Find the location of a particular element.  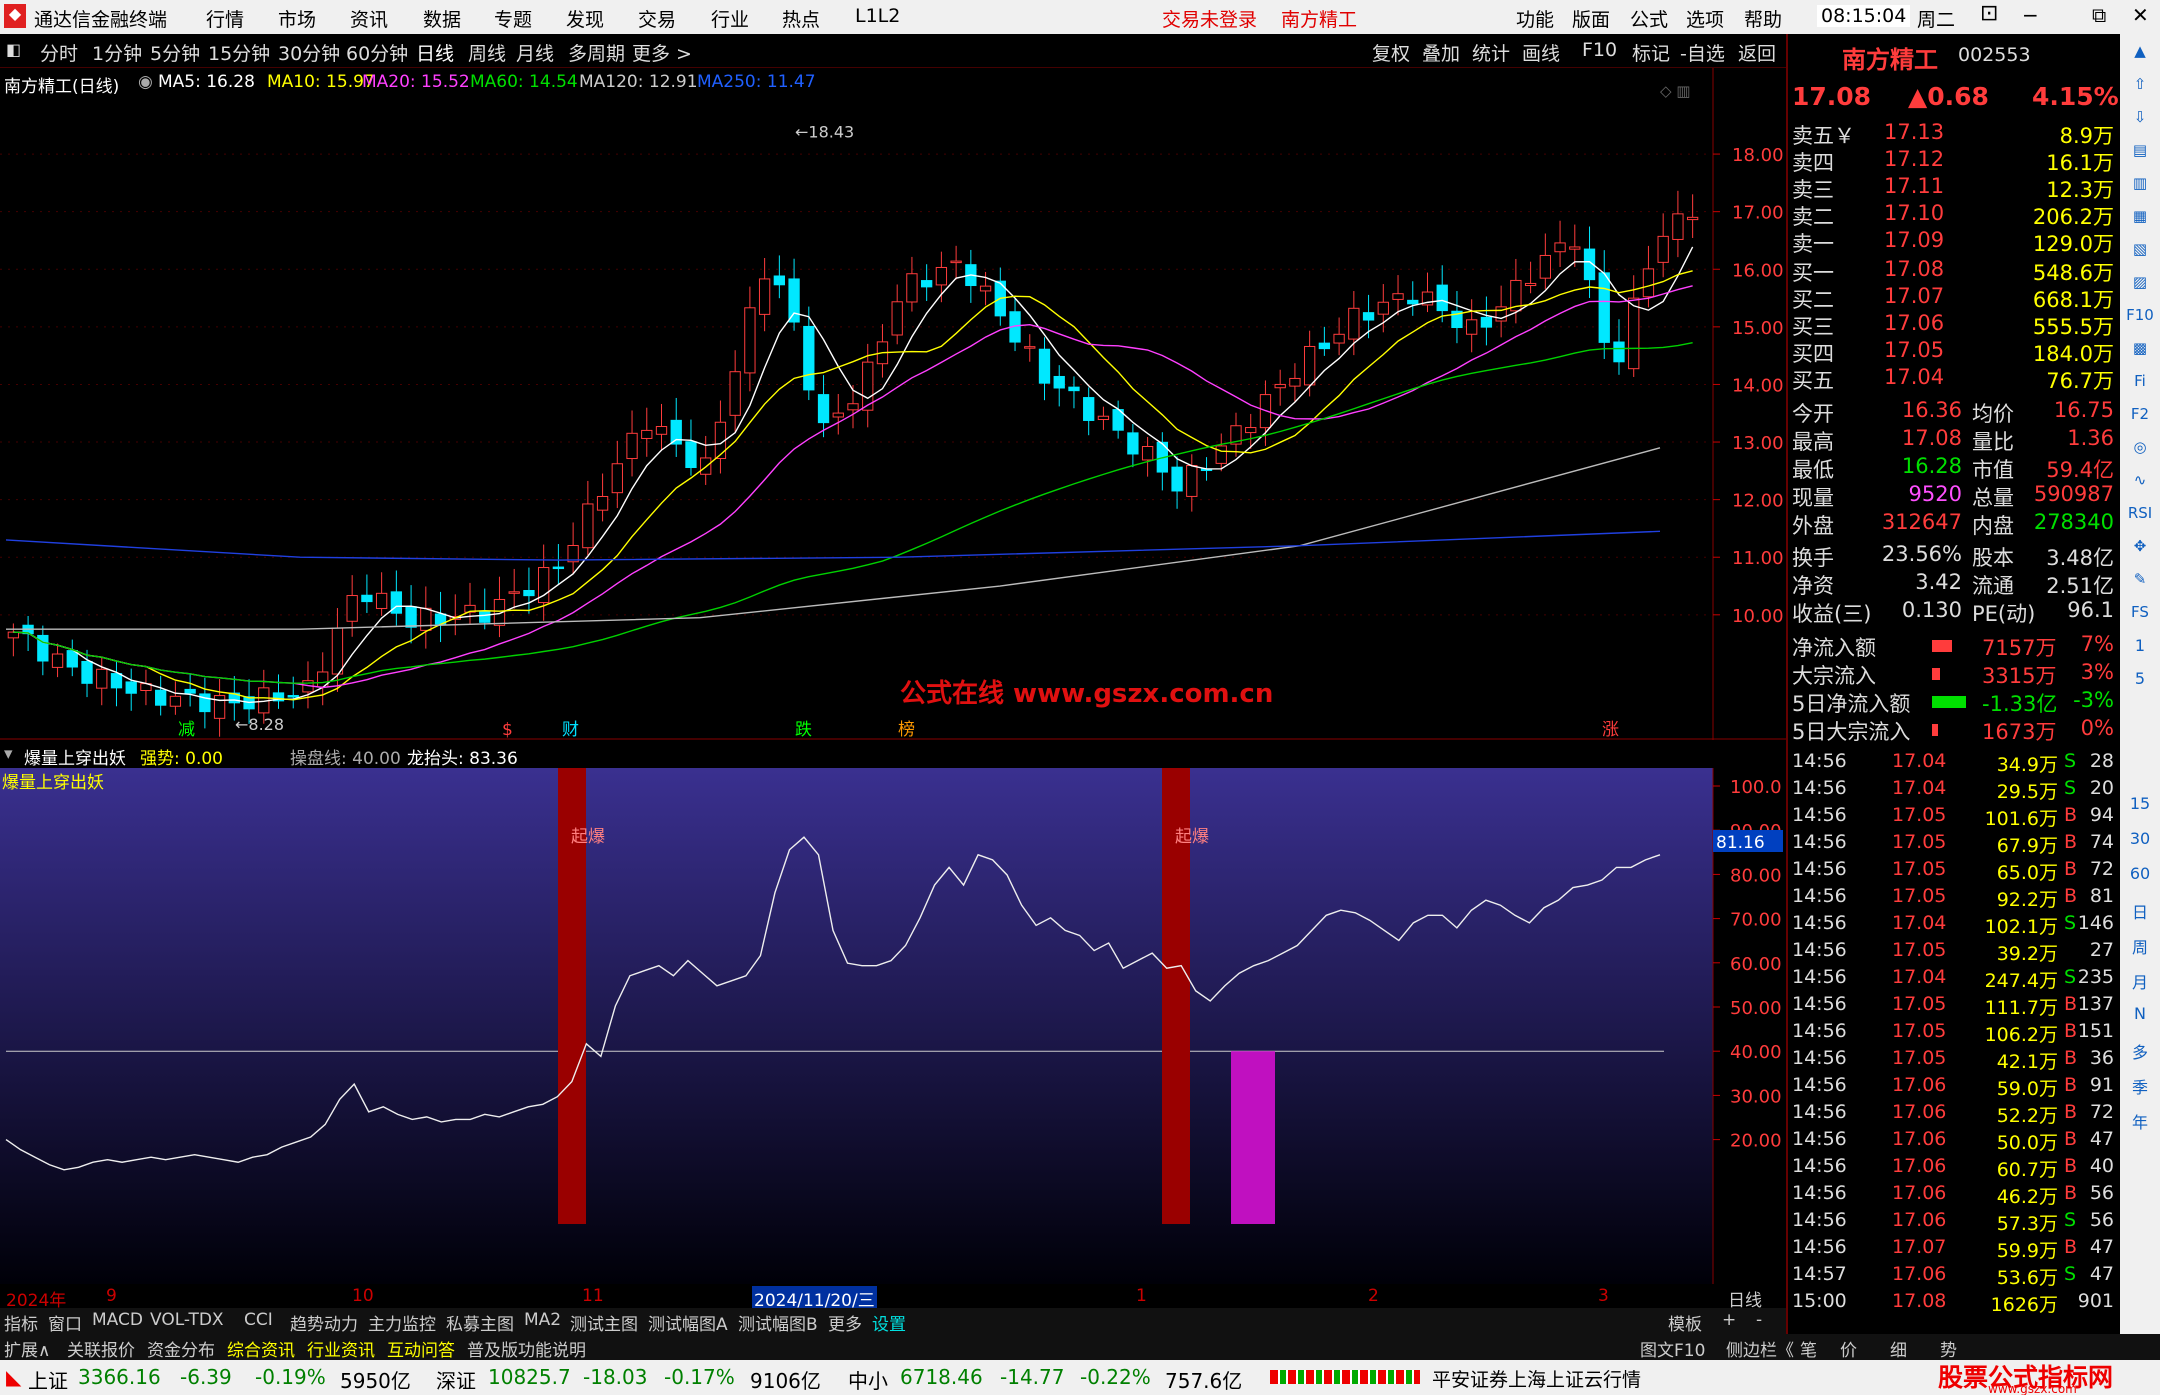

side-icon-1: ⇧ is located at coordinates (2140, 87).